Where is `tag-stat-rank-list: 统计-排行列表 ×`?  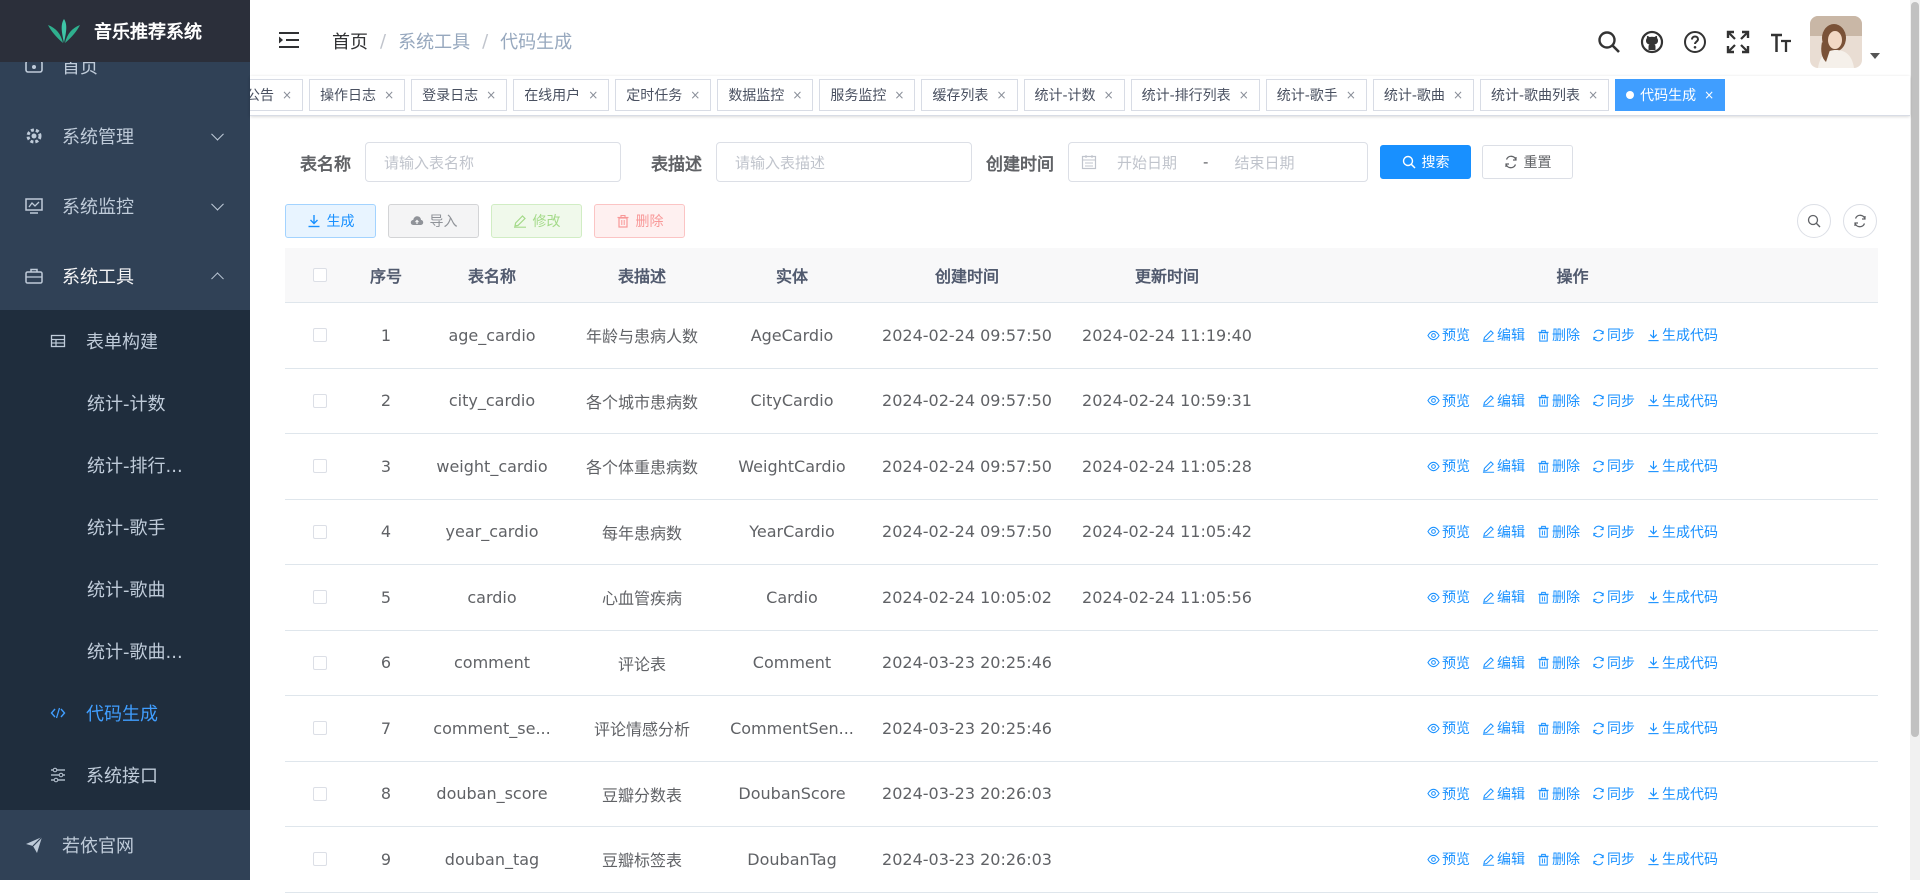
tag-stat-rank-list: 统计-排行列表 × is located at coordinates (1195, 95).